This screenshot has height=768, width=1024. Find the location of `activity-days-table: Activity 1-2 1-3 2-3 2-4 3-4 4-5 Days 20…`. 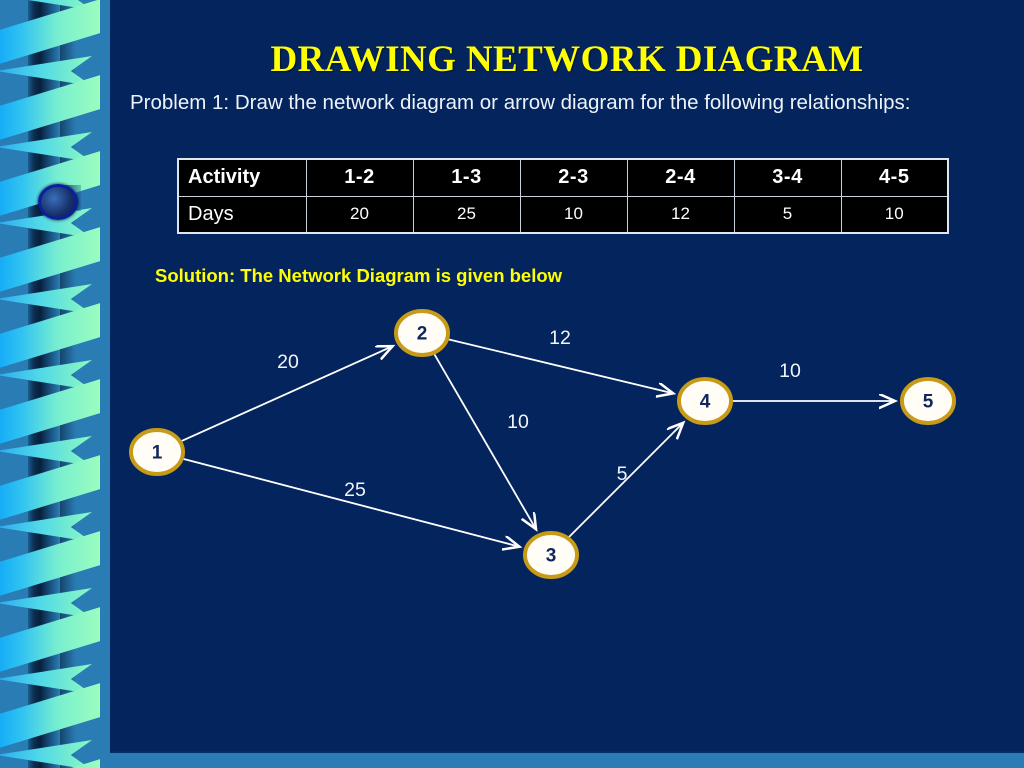

activity-days-table: Activity 1-2 1-3 2-3 2-4 3-4 4-5 Days 20… is located at coordinates (563, 196).